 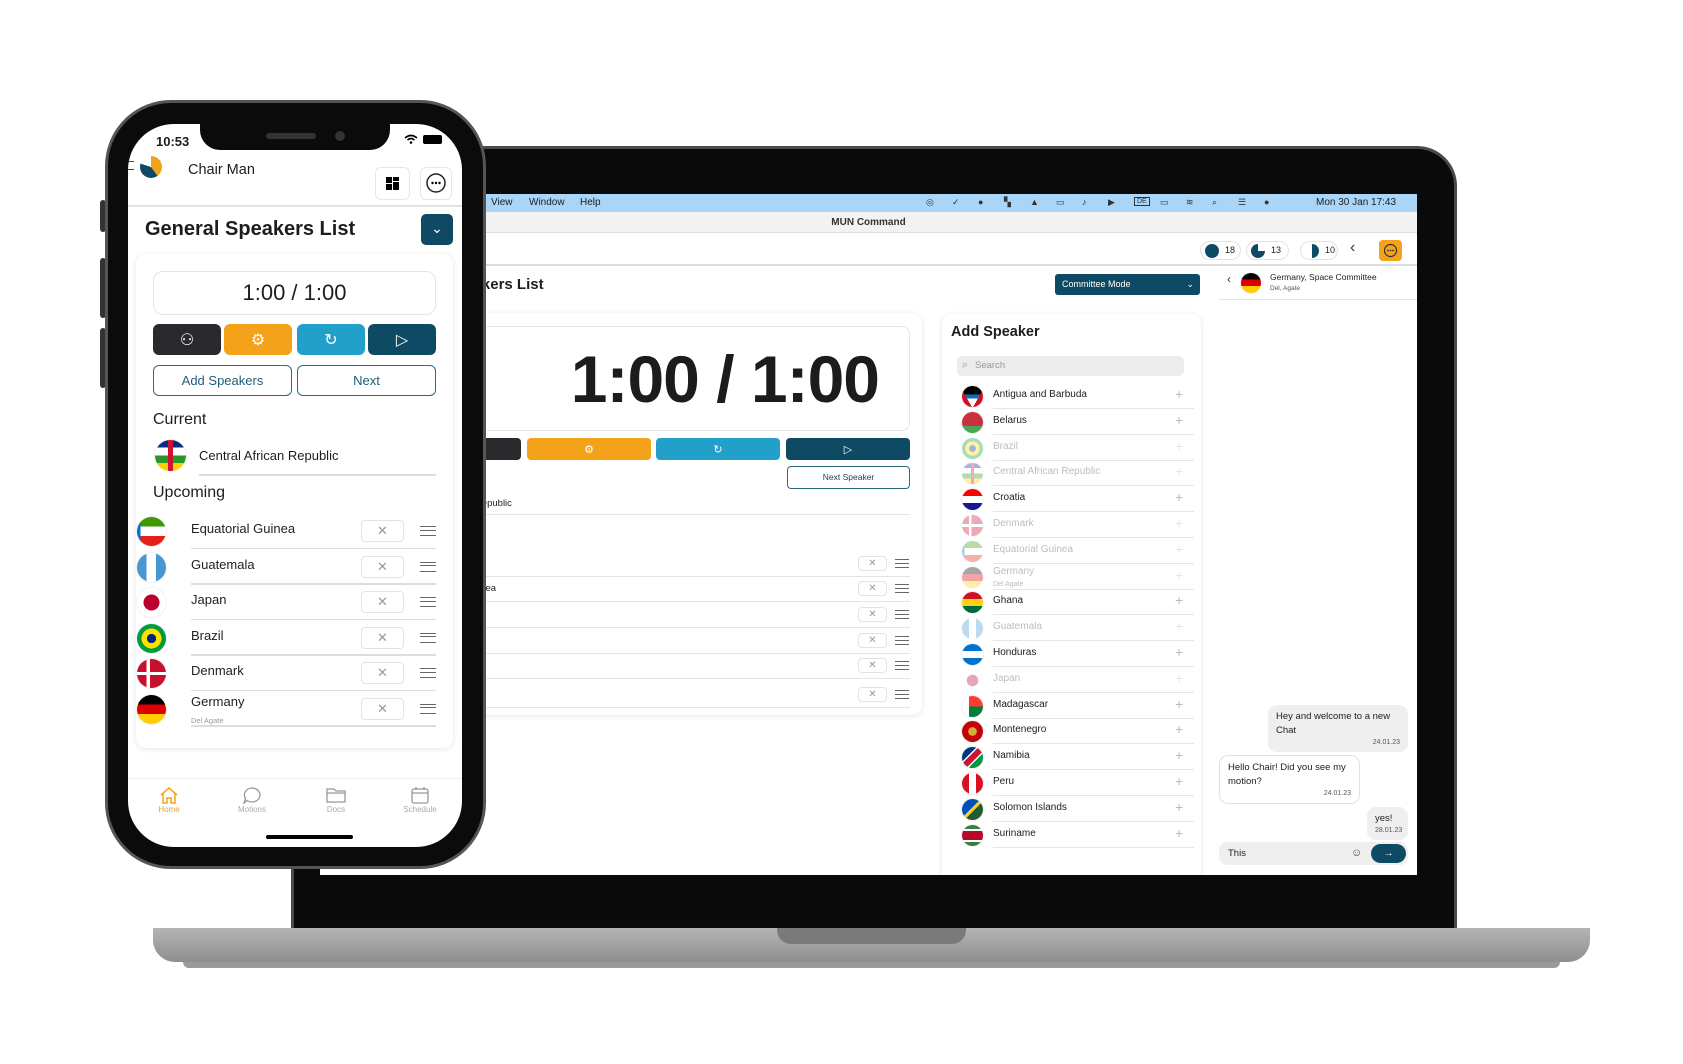 What do you see at coordinates (1111, 202) in the screenshot?
I see `play-circle-icon: ▶` at bounding box center [1111, 202].